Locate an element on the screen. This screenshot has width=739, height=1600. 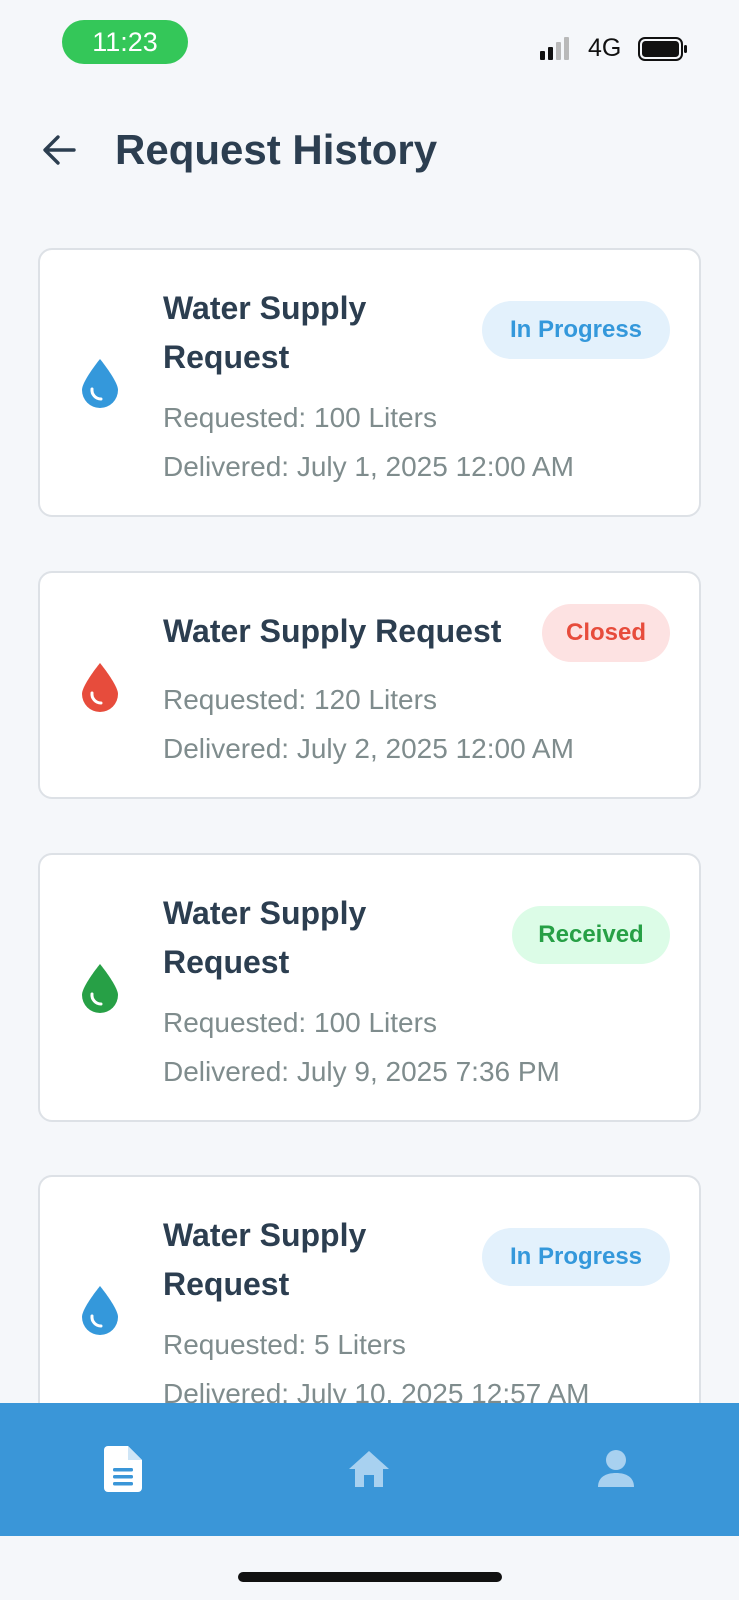
profile-icon is located at coordinates (616, 1468).